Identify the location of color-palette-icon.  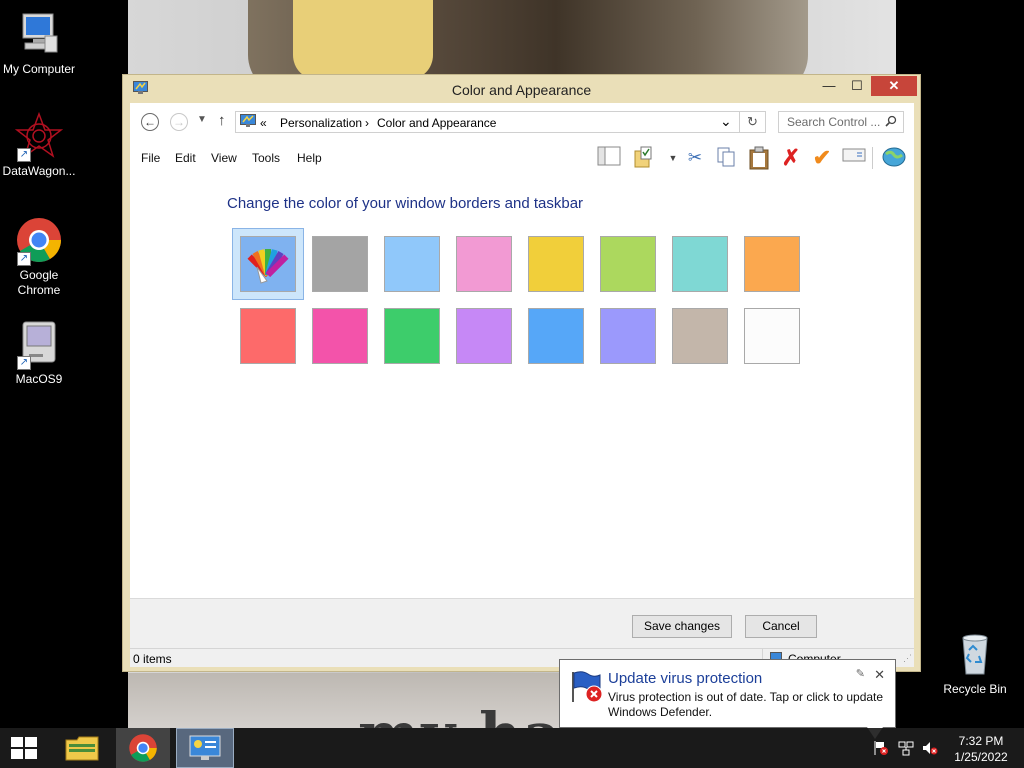
(268, 266).